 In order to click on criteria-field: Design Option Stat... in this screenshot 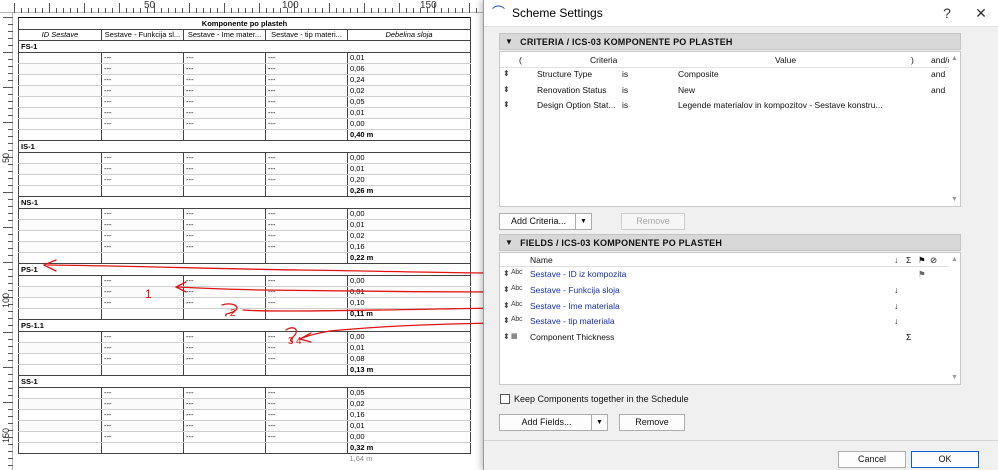, I will do `click(579, 105)`.